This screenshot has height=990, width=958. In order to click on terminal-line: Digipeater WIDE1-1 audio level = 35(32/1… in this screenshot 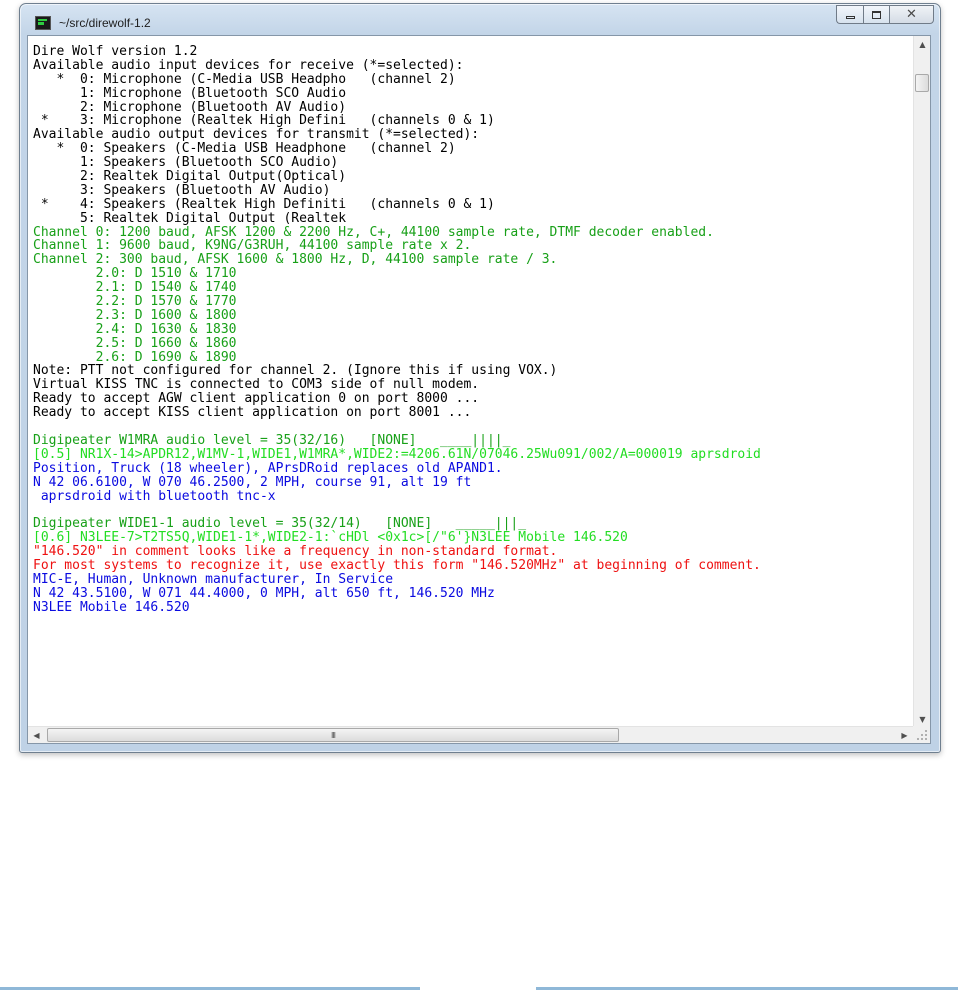, I will do `click(280, 524)`.